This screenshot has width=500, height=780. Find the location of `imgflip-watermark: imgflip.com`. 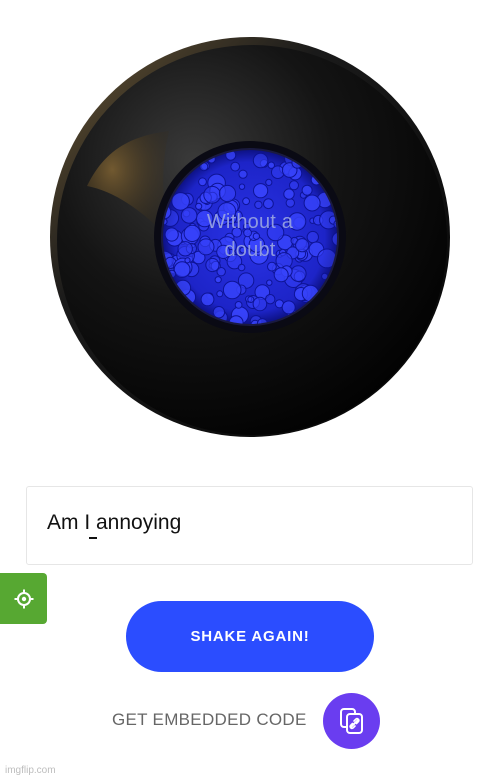

imgflip-watermark: imgflip.com is located at coordinates (30, 770).